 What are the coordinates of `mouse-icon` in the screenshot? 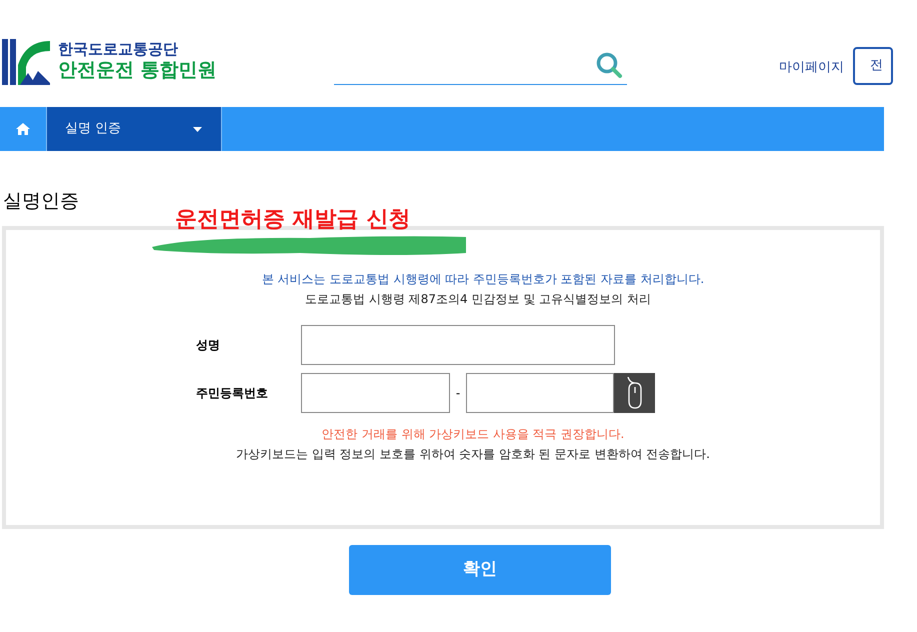 It's located at (635, 392).